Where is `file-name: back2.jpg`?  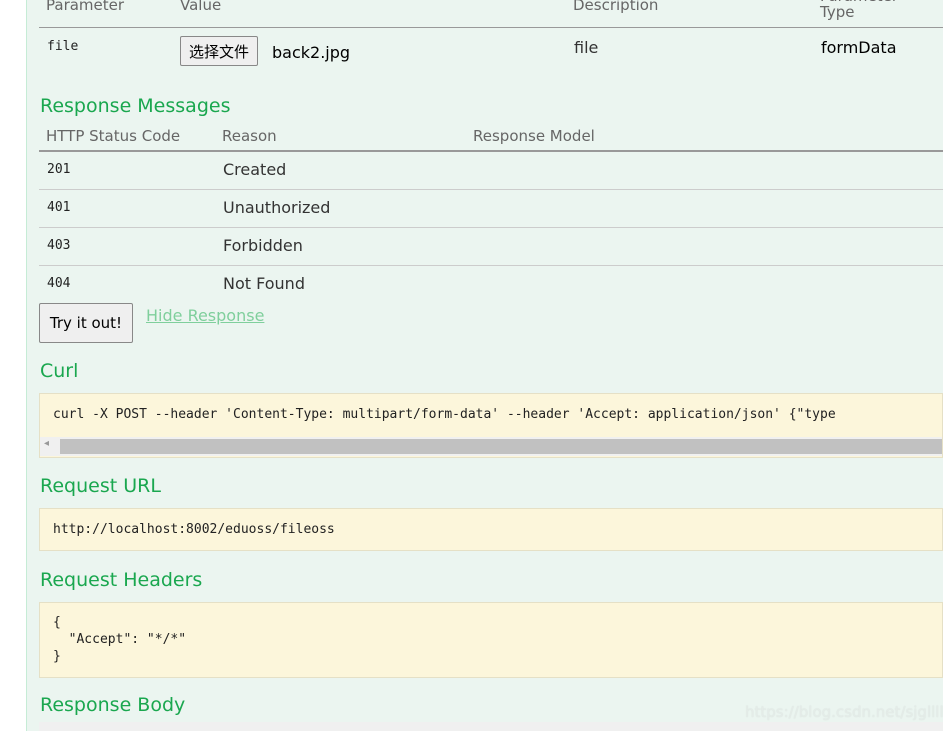
file-name: back2.jpg is located at coordinates (311, 52).